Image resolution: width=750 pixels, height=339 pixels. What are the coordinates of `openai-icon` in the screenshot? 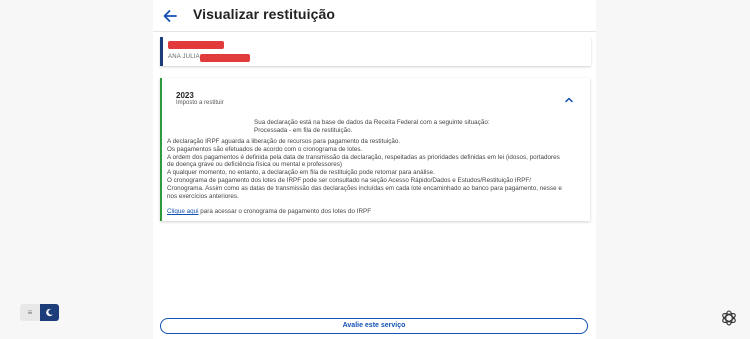 It's located at (729, 318).